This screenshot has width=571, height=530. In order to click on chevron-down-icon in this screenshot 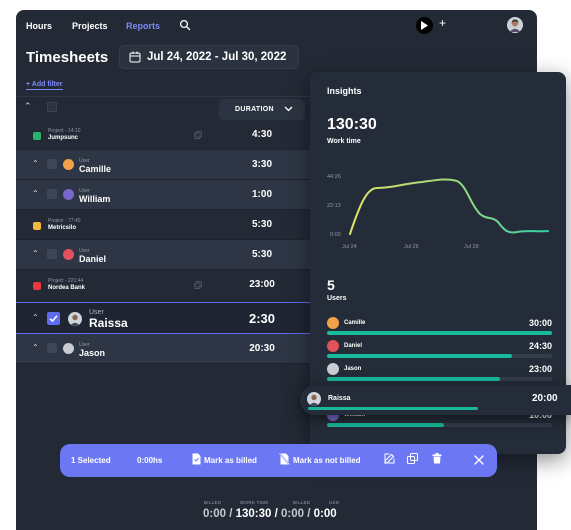, I will do `click(288, 109)`.